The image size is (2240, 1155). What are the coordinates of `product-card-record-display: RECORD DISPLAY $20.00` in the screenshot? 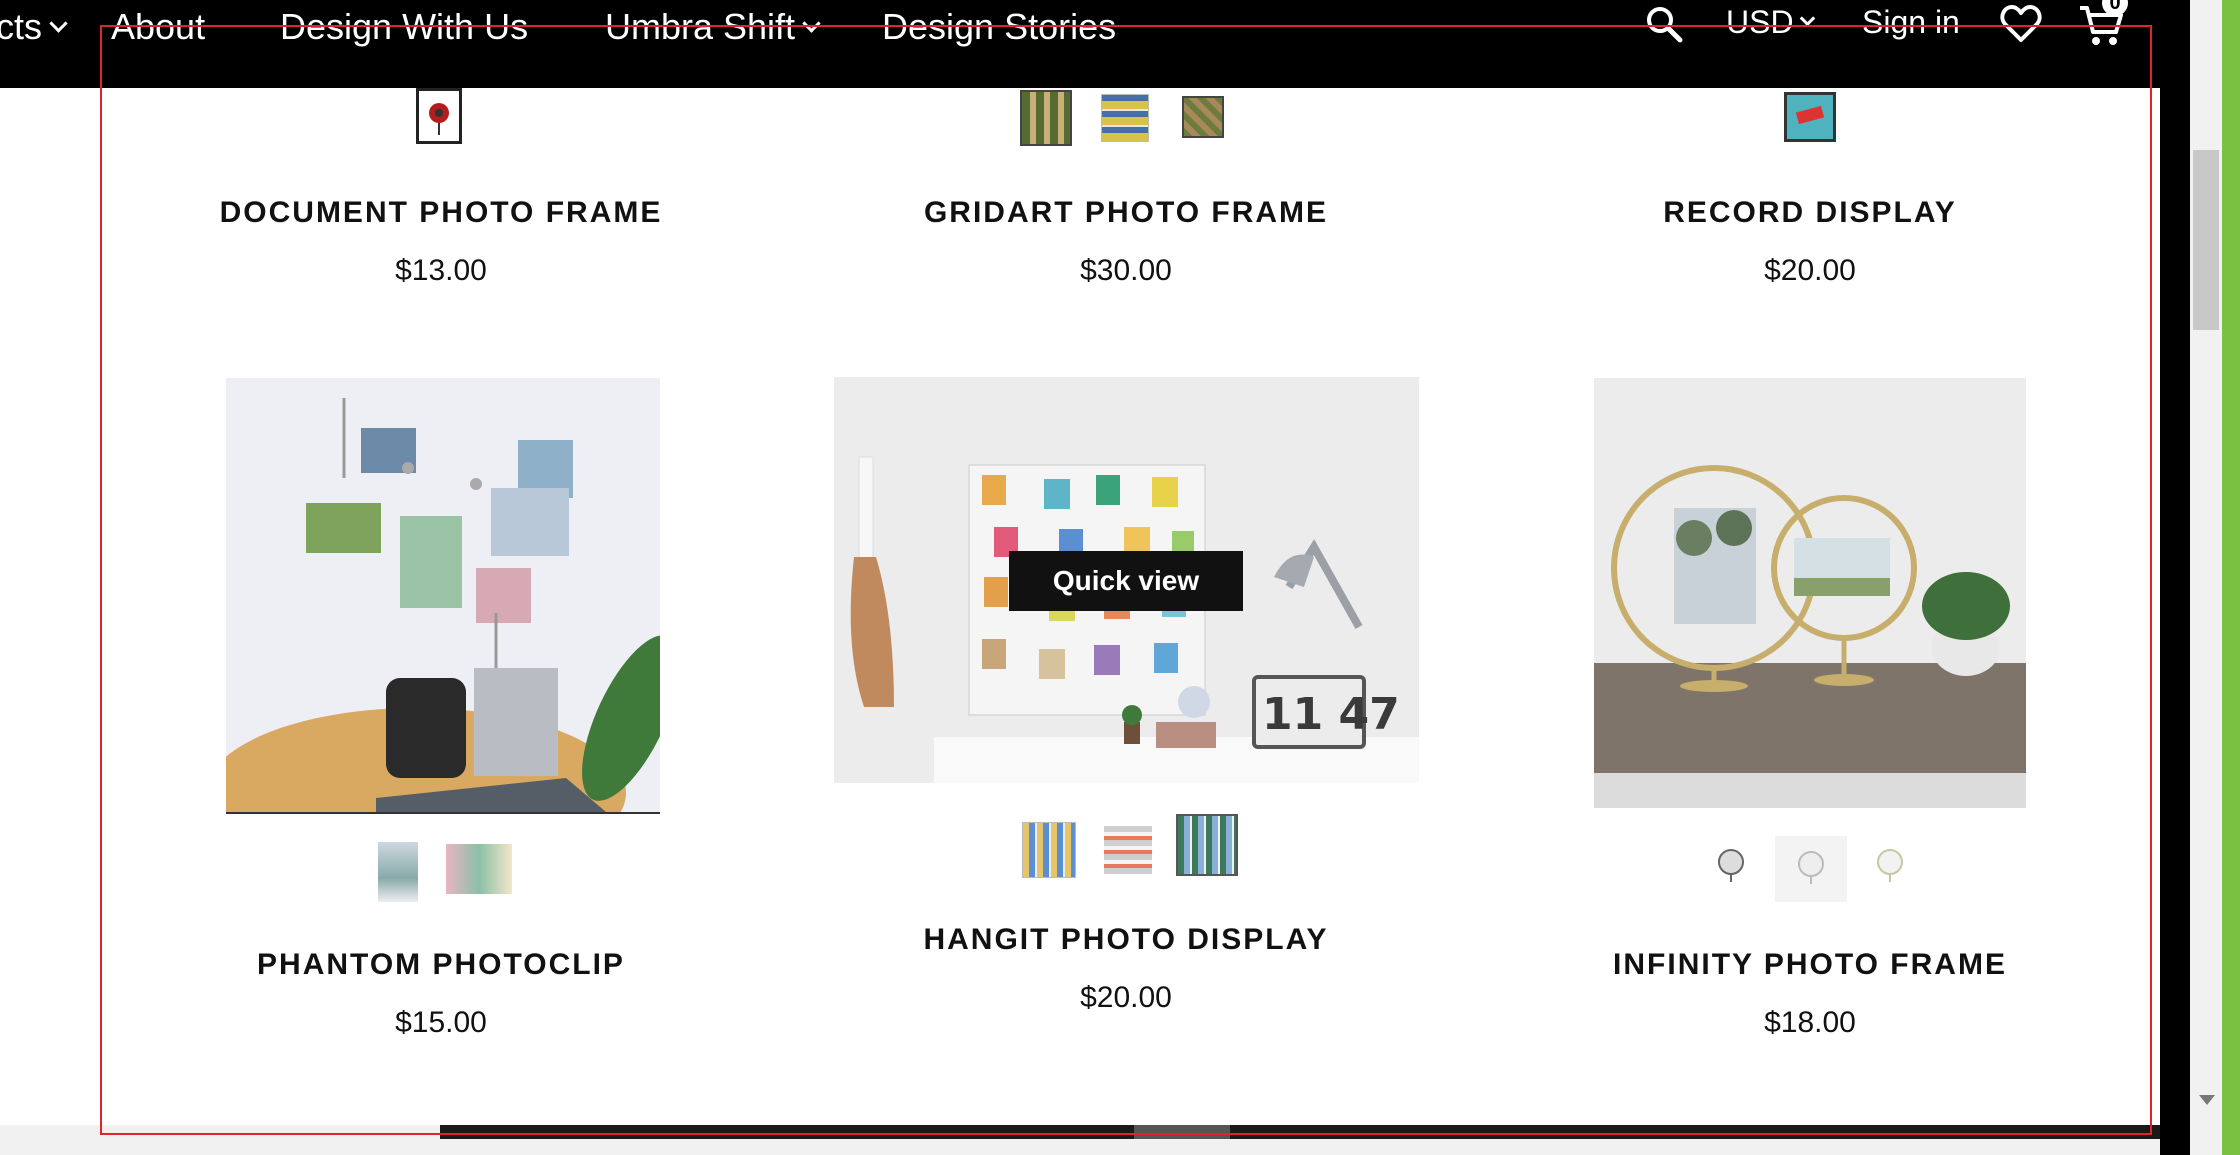 It's located at (1810, 247).